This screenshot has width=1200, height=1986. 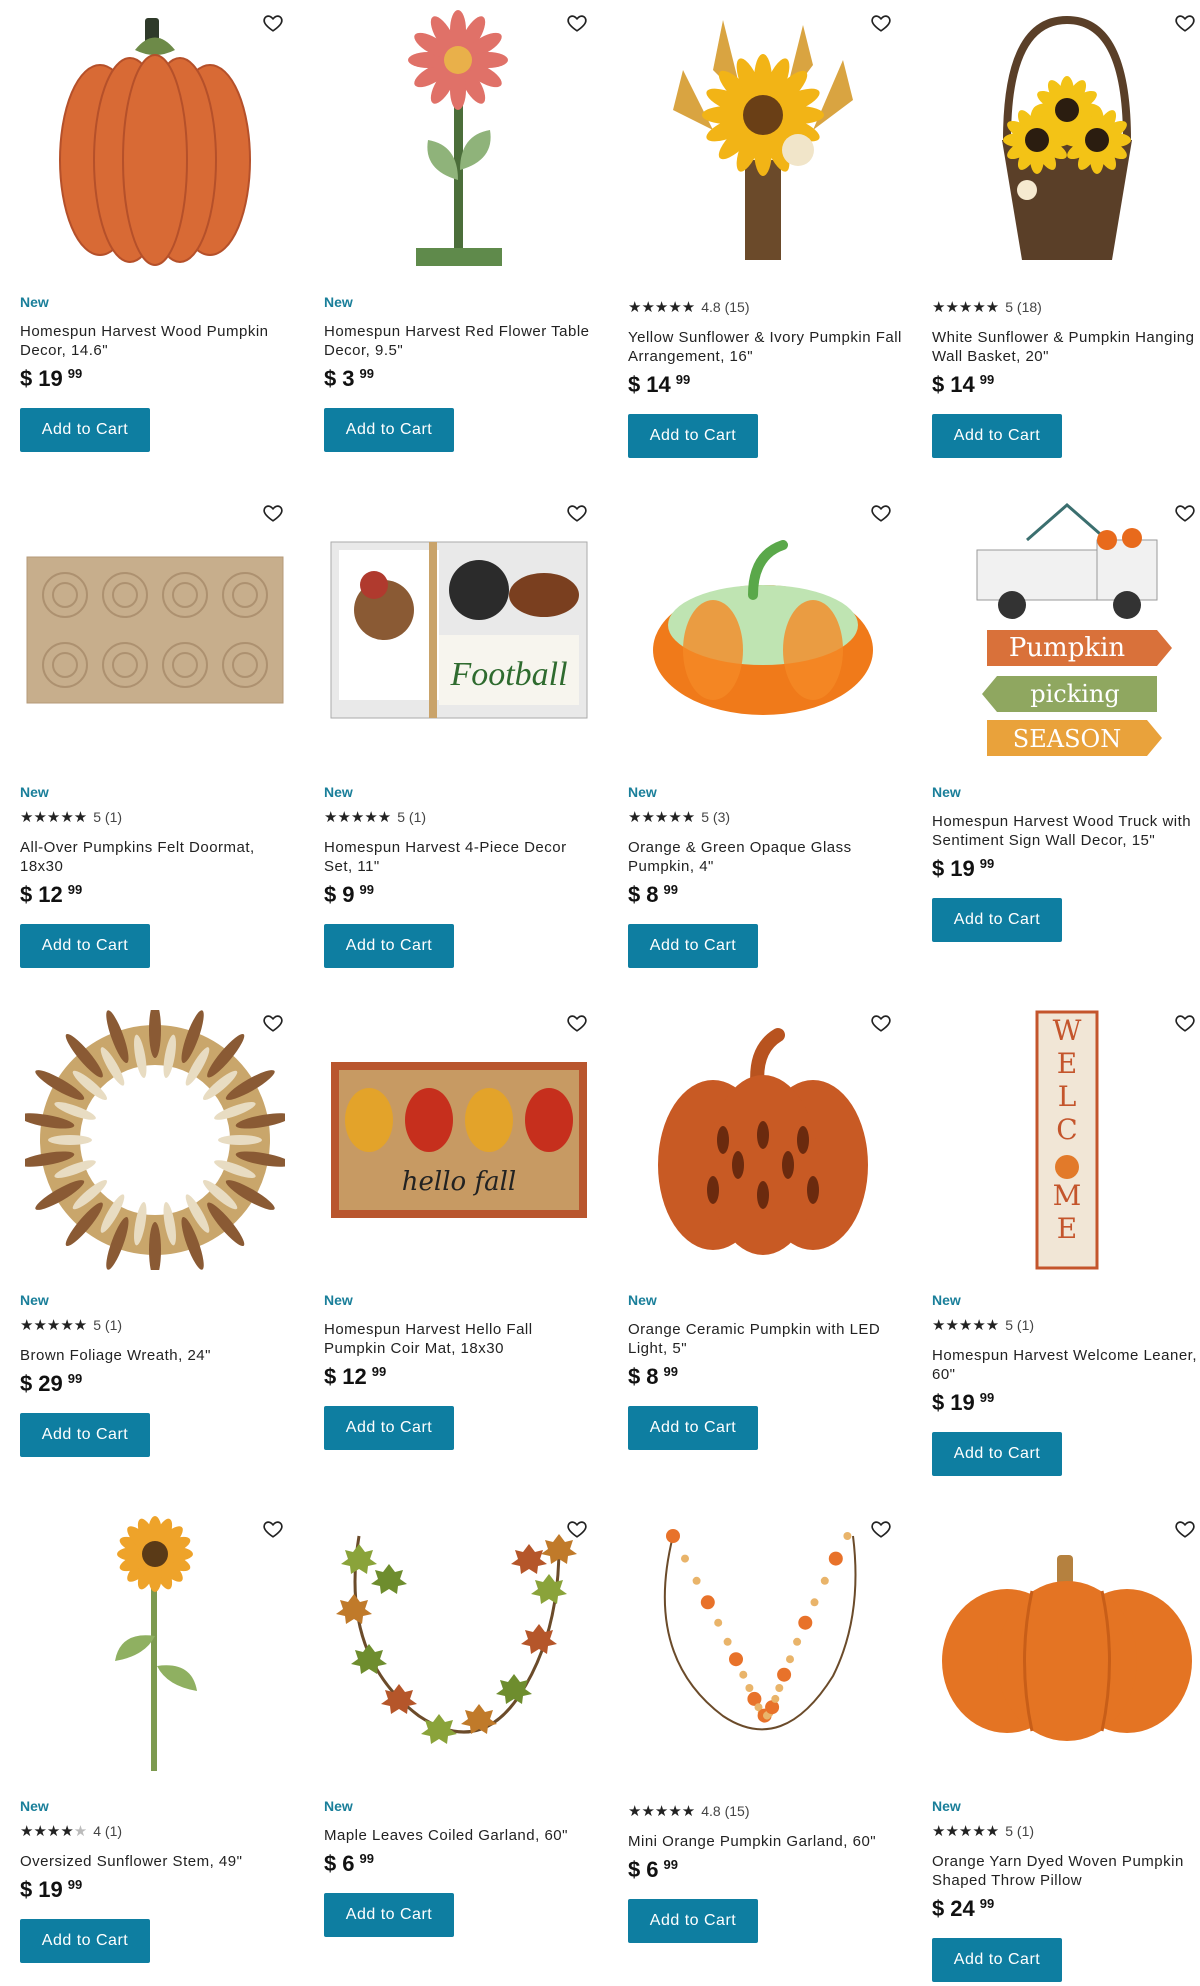 What do you see at coordinates (1066, 307) in the screenshot?
I see `rating-row: ★★★★★ 5 (18)` at bounding box center [1066, 307].